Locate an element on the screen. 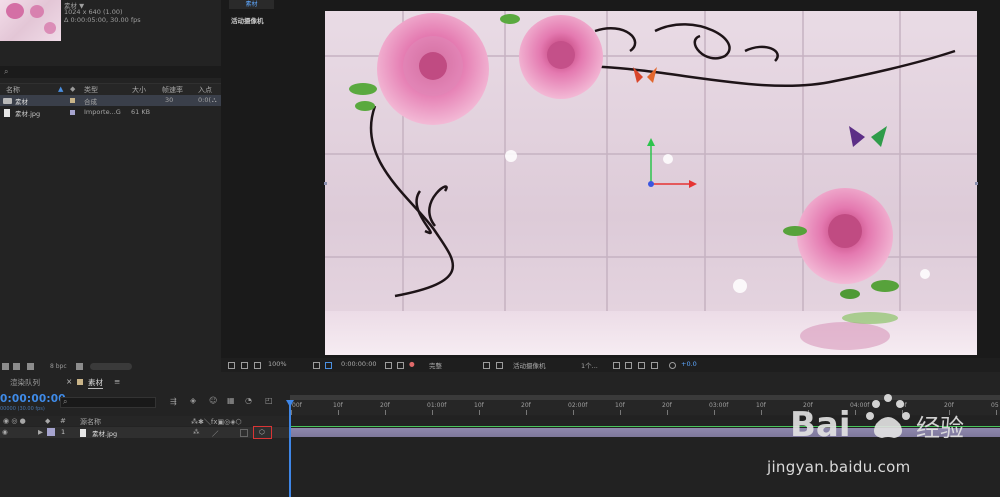 The image size is (1000, 497). playhead-handle is located at coordinates (290, 403).